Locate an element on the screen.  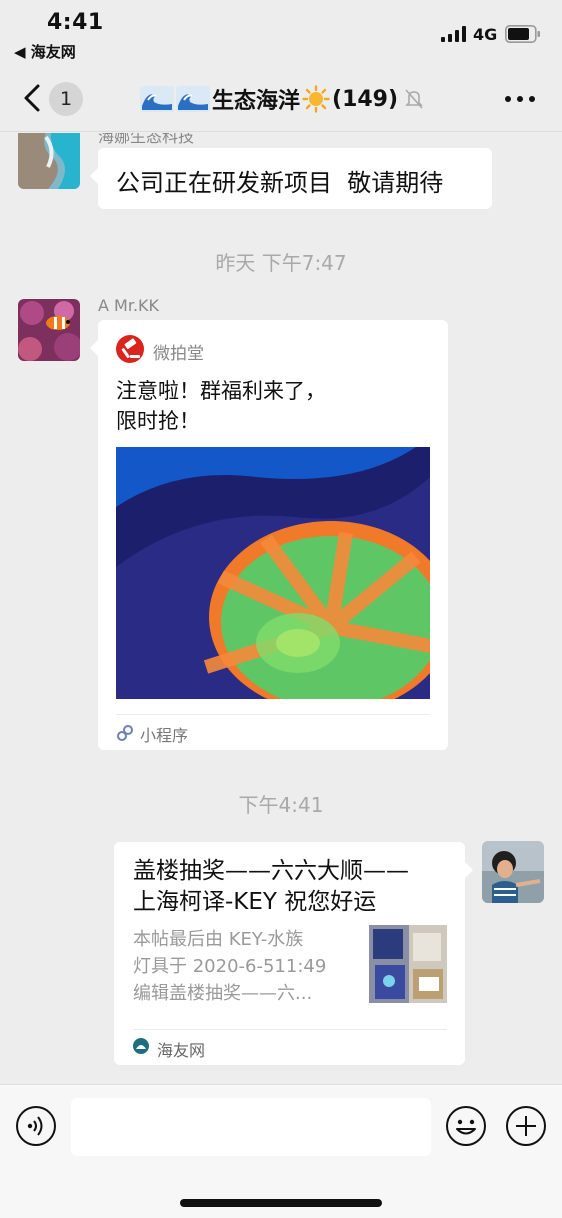
link-description-line: 本帖最后由 KEY-水族 is located at coordinates (218, 939).